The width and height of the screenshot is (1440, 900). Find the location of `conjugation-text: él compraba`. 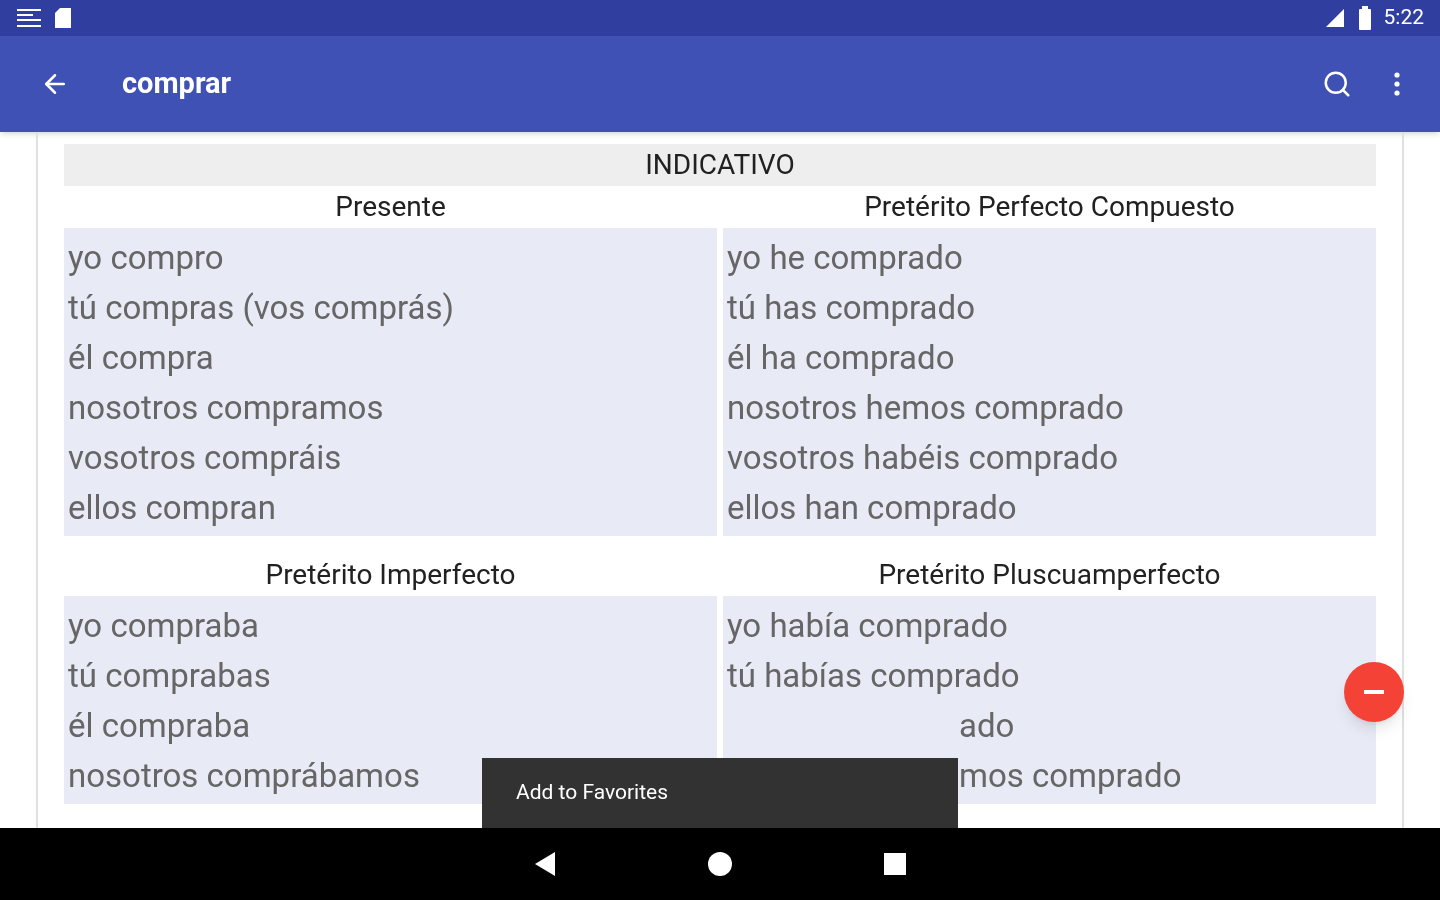

conjugation-text: él compraba is located at coordinates (159, 725).